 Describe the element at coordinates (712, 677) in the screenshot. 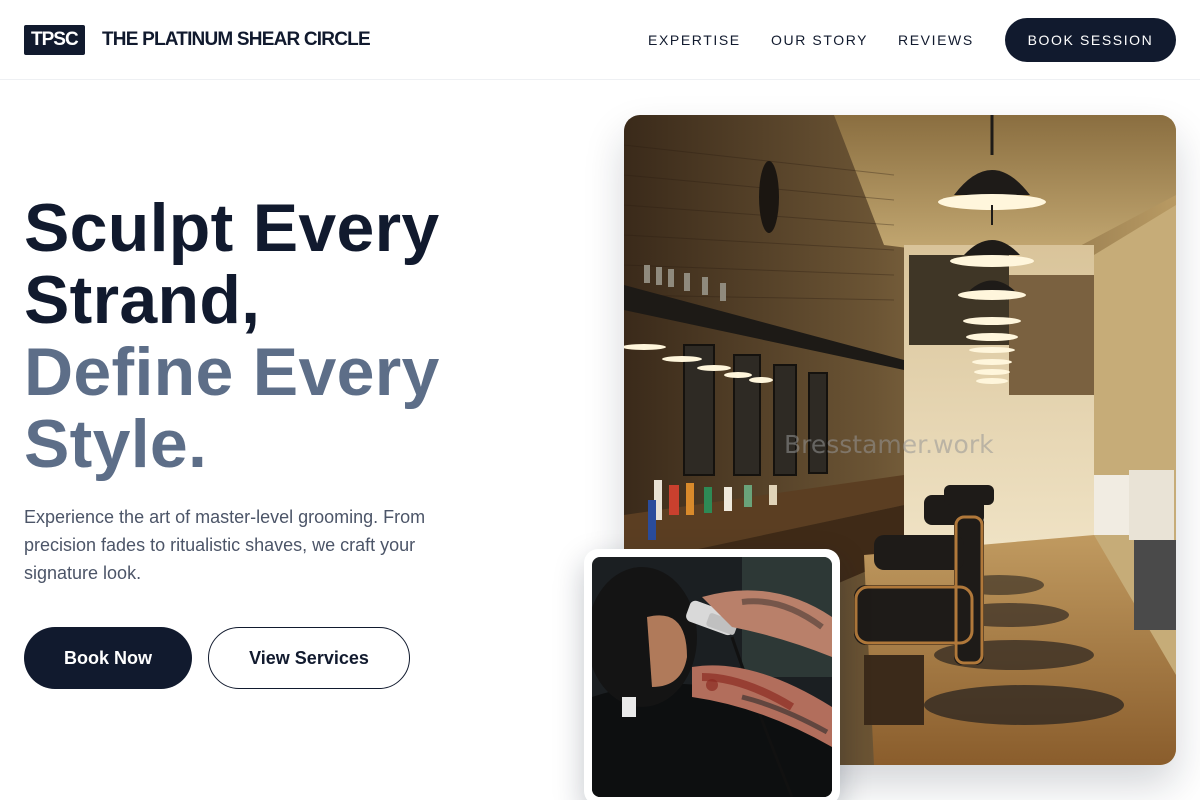

I see `barber-at-work-image` at that location.